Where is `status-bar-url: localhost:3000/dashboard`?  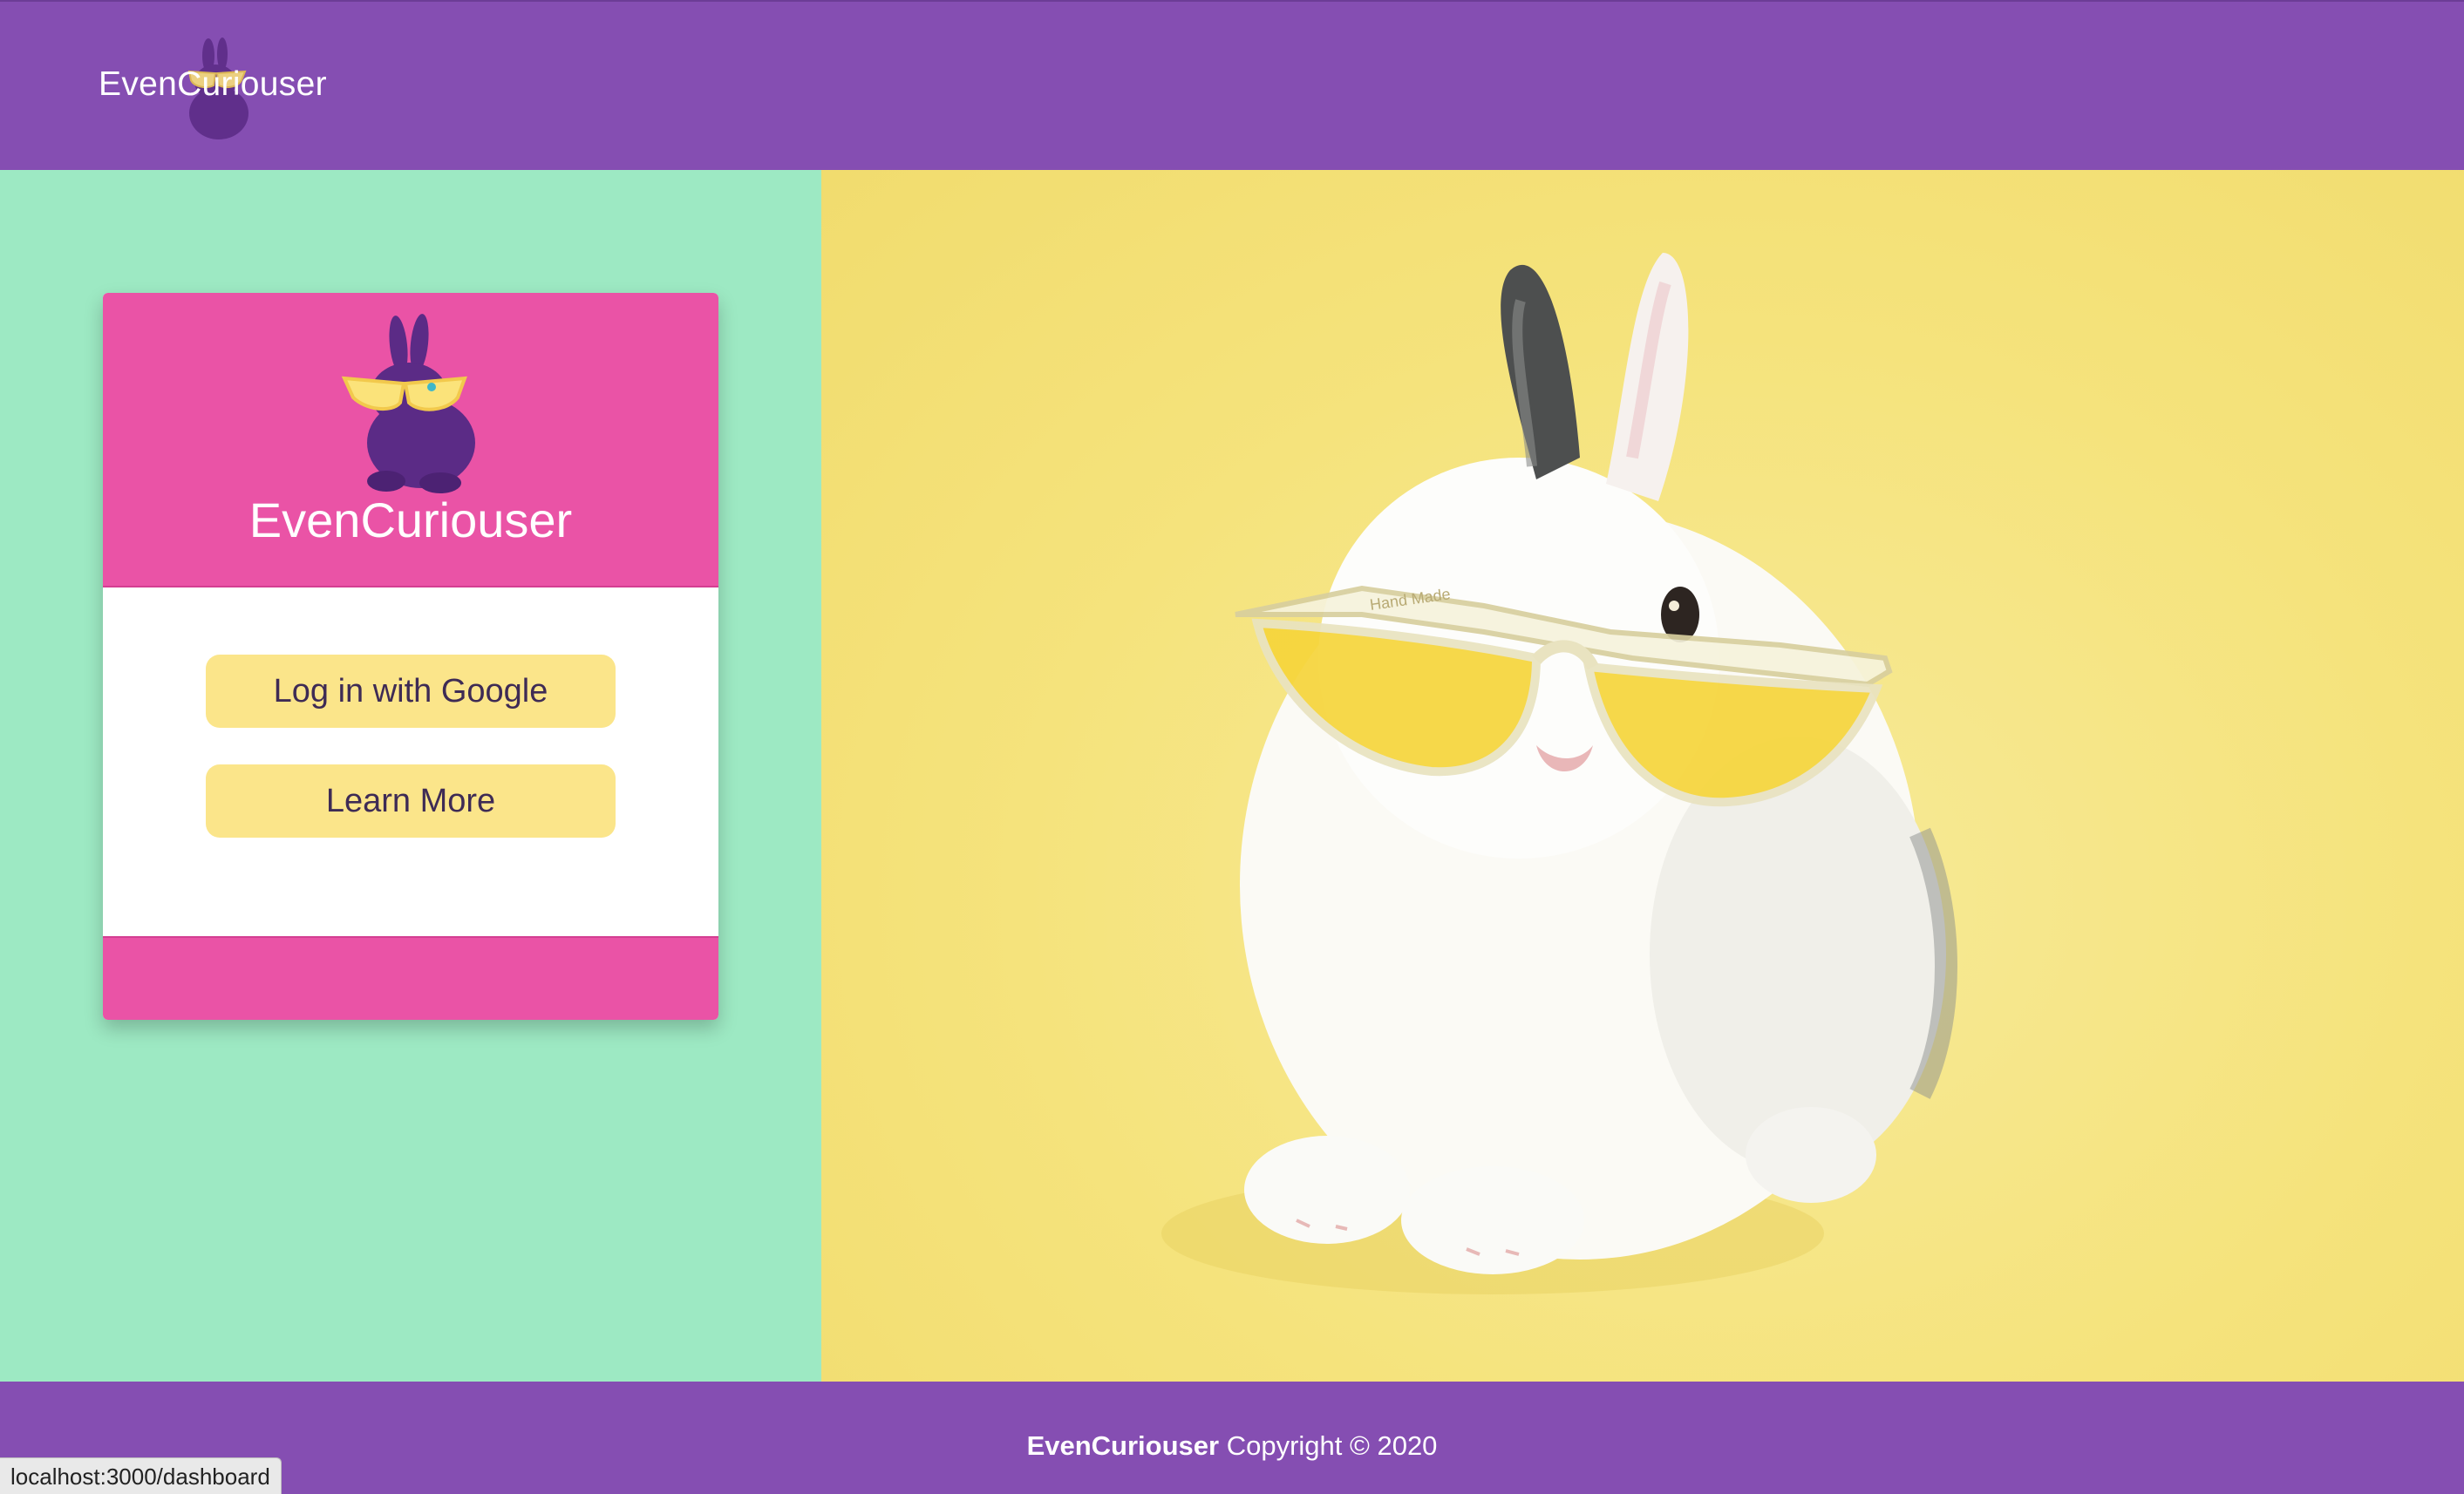
status-bar-url: localhost:3000/dashboard is located at coordinates (141, 1475).